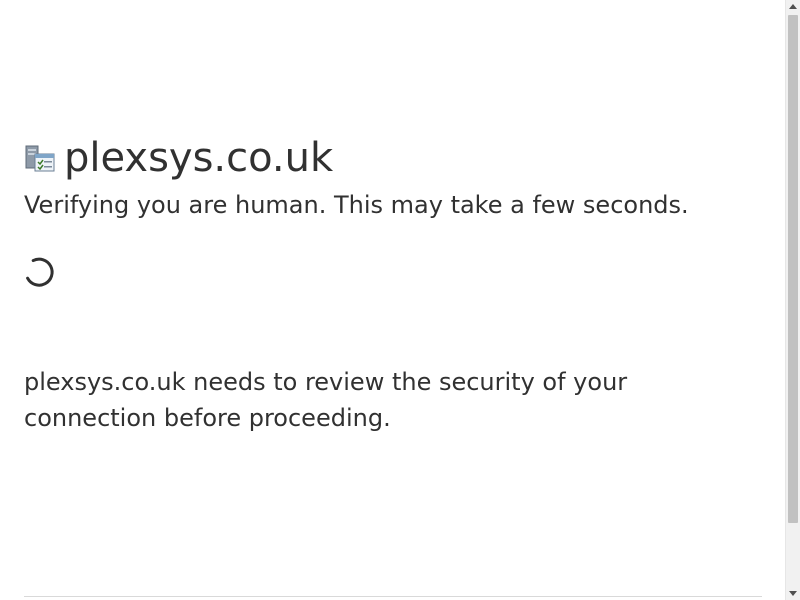  I want to click on scroll-up-arrow-icon, so click(793, 6).